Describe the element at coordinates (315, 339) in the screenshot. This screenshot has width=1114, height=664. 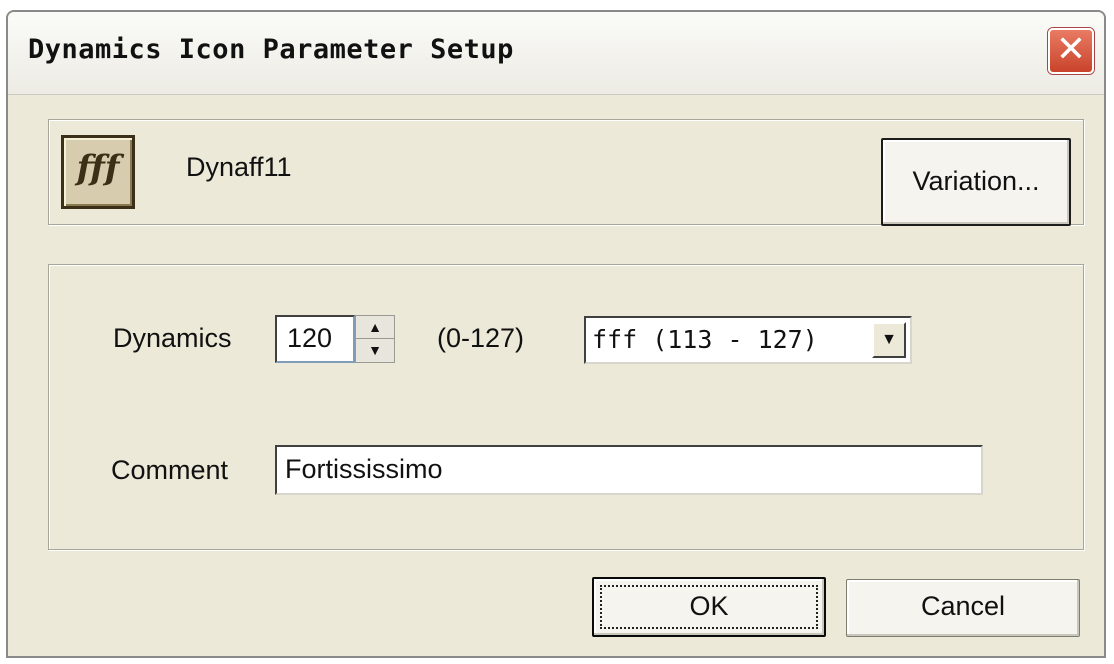
I see `dynamics-value-input: 120` at that location.